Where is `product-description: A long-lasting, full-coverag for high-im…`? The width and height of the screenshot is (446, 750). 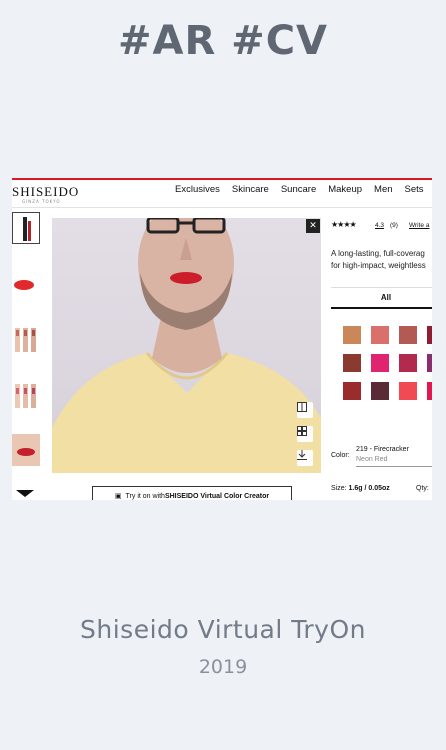 product-description: A long-lasting, full-coverag for high-im… is located at coordinates (381, 260).